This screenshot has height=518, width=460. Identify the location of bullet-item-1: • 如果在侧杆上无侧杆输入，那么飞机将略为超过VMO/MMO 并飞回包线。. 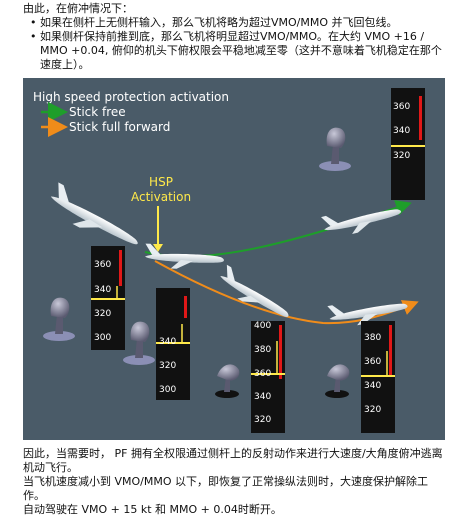
(240, 23).